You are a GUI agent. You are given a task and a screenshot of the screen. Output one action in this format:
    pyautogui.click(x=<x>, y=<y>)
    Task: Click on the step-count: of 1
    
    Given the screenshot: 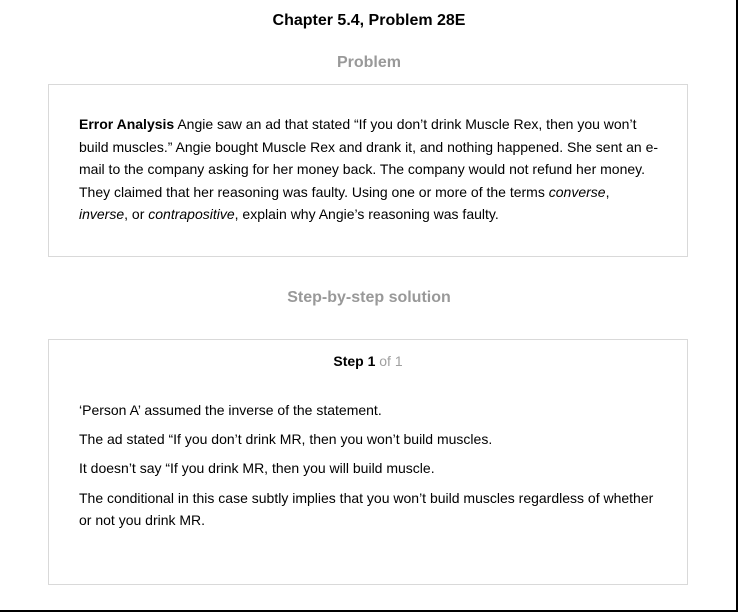 What is the action you would take?
    pyautogui.click(x=389, y=361)
    